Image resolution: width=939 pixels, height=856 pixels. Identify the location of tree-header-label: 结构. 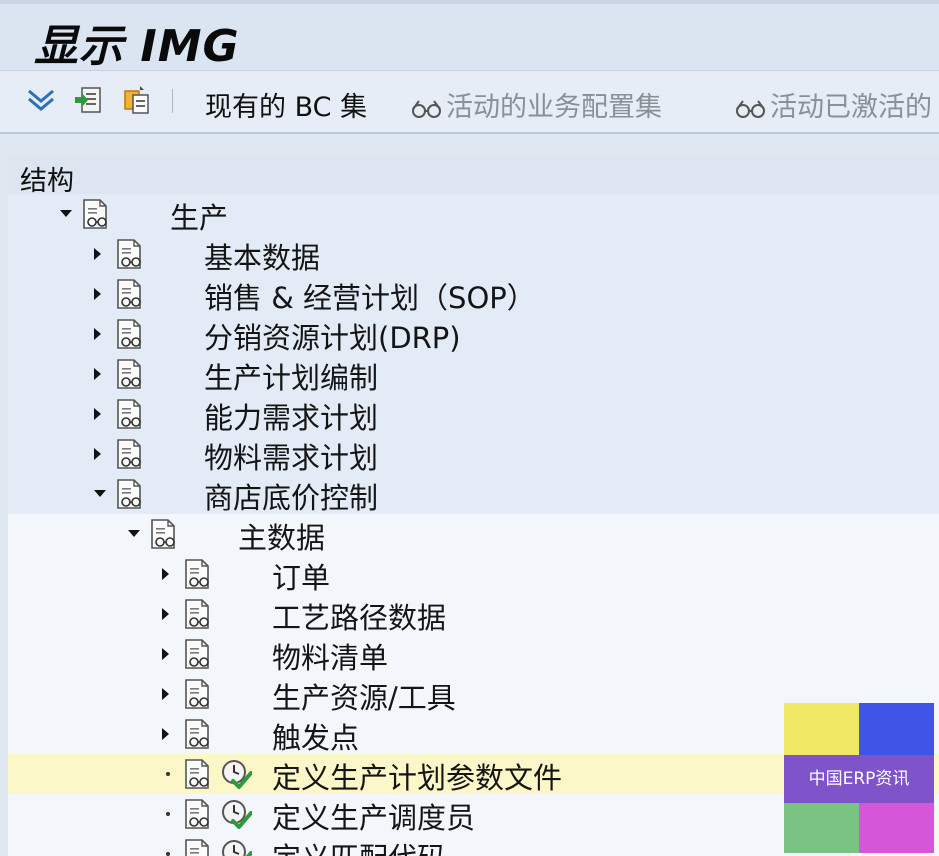
(47, 181).